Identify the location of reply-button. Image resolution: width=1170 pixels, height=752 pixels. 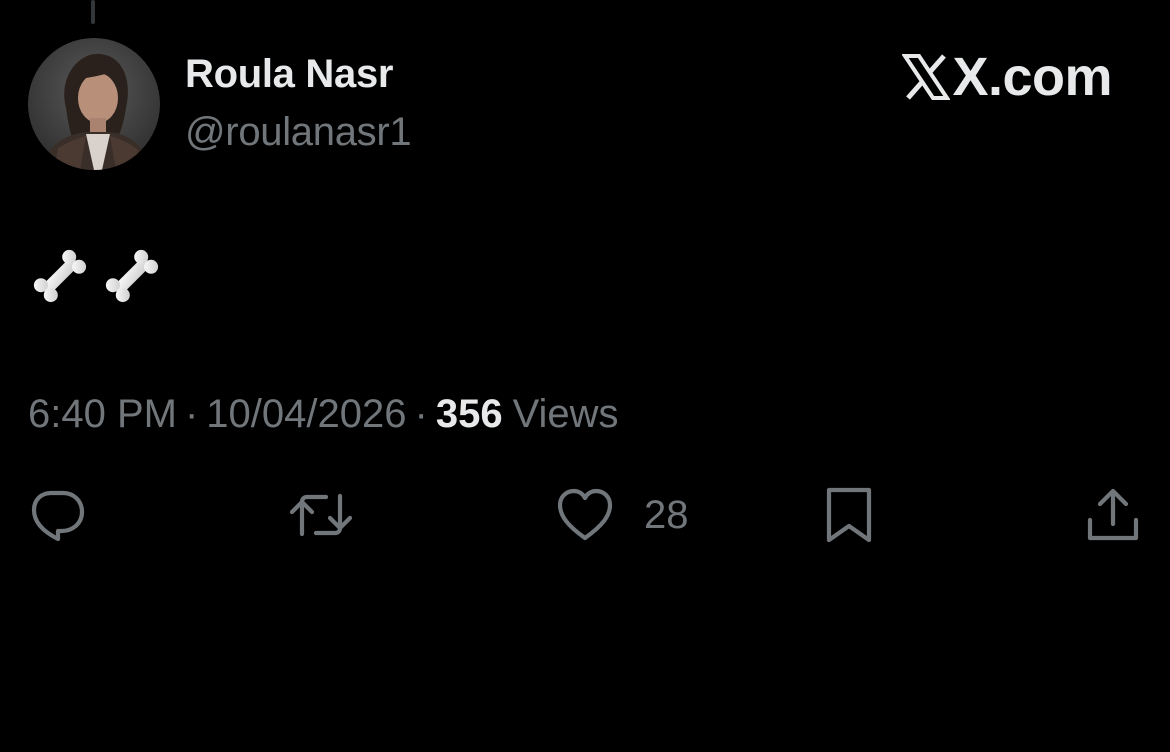
(57, 515).